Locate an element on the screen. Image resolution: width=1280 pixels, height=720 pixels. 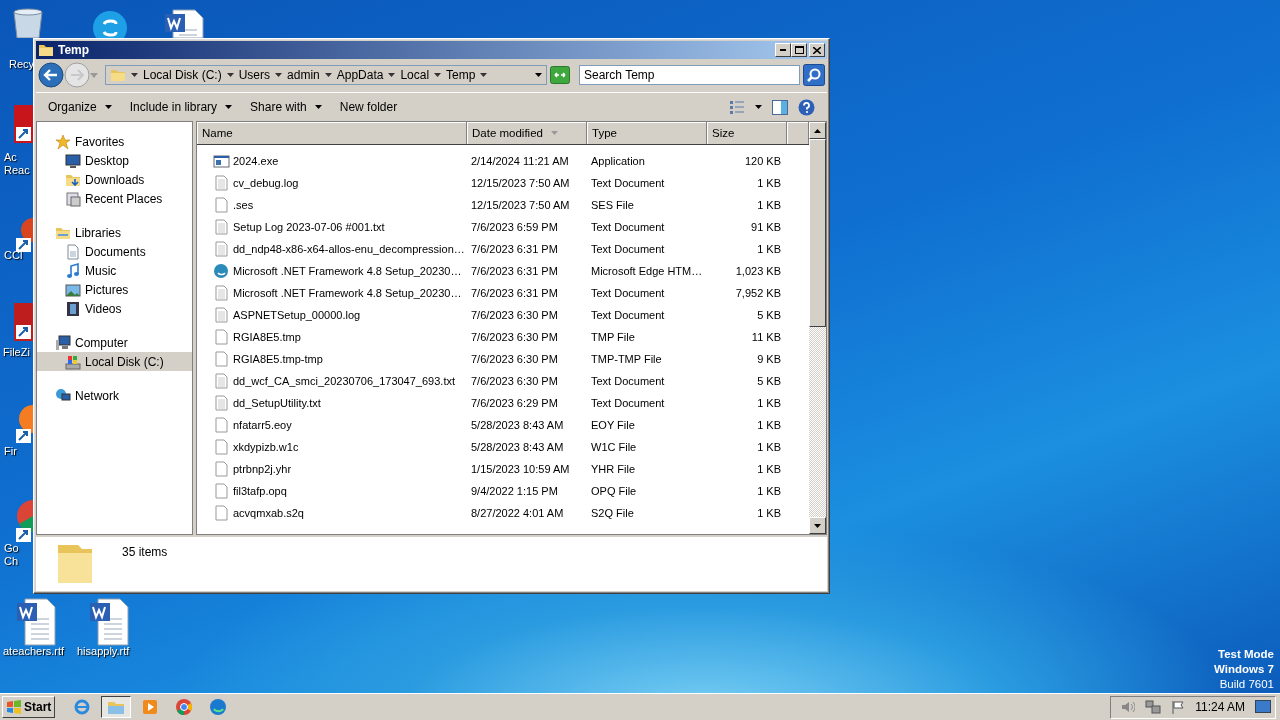
refresh-button is located at coordinates (560, 75).